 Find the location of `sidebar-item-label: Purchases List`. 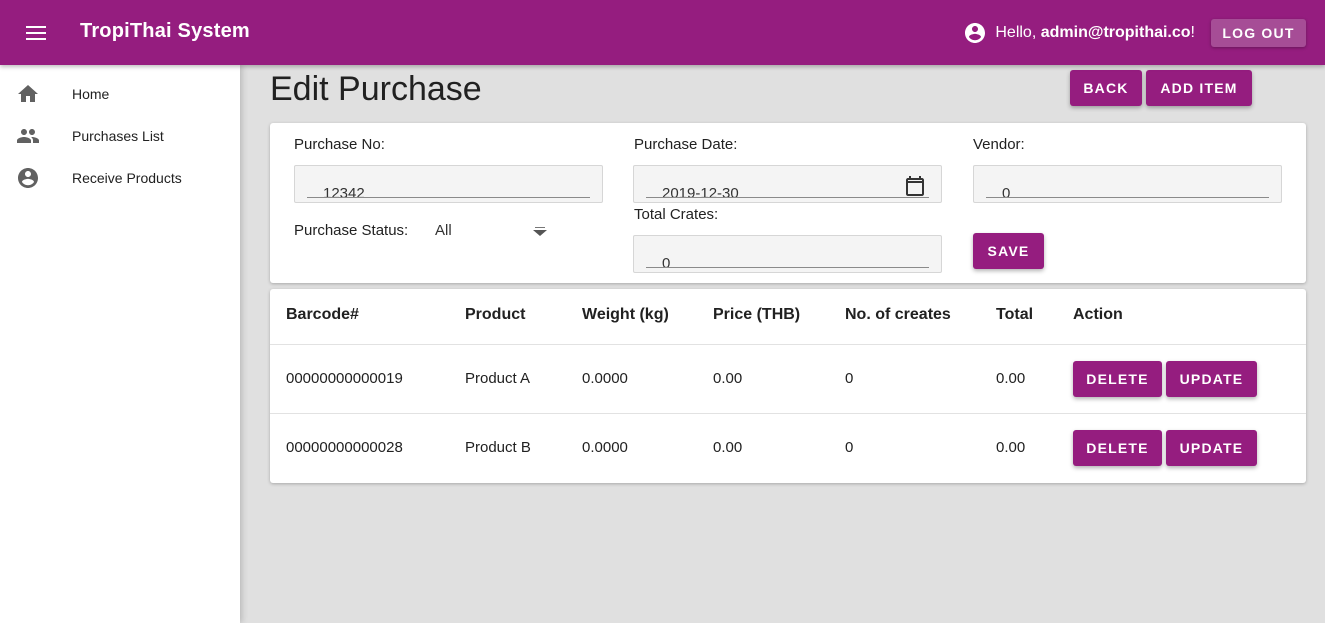

sidebar-item-label: Purchases List is located at coordinates (118, 136).